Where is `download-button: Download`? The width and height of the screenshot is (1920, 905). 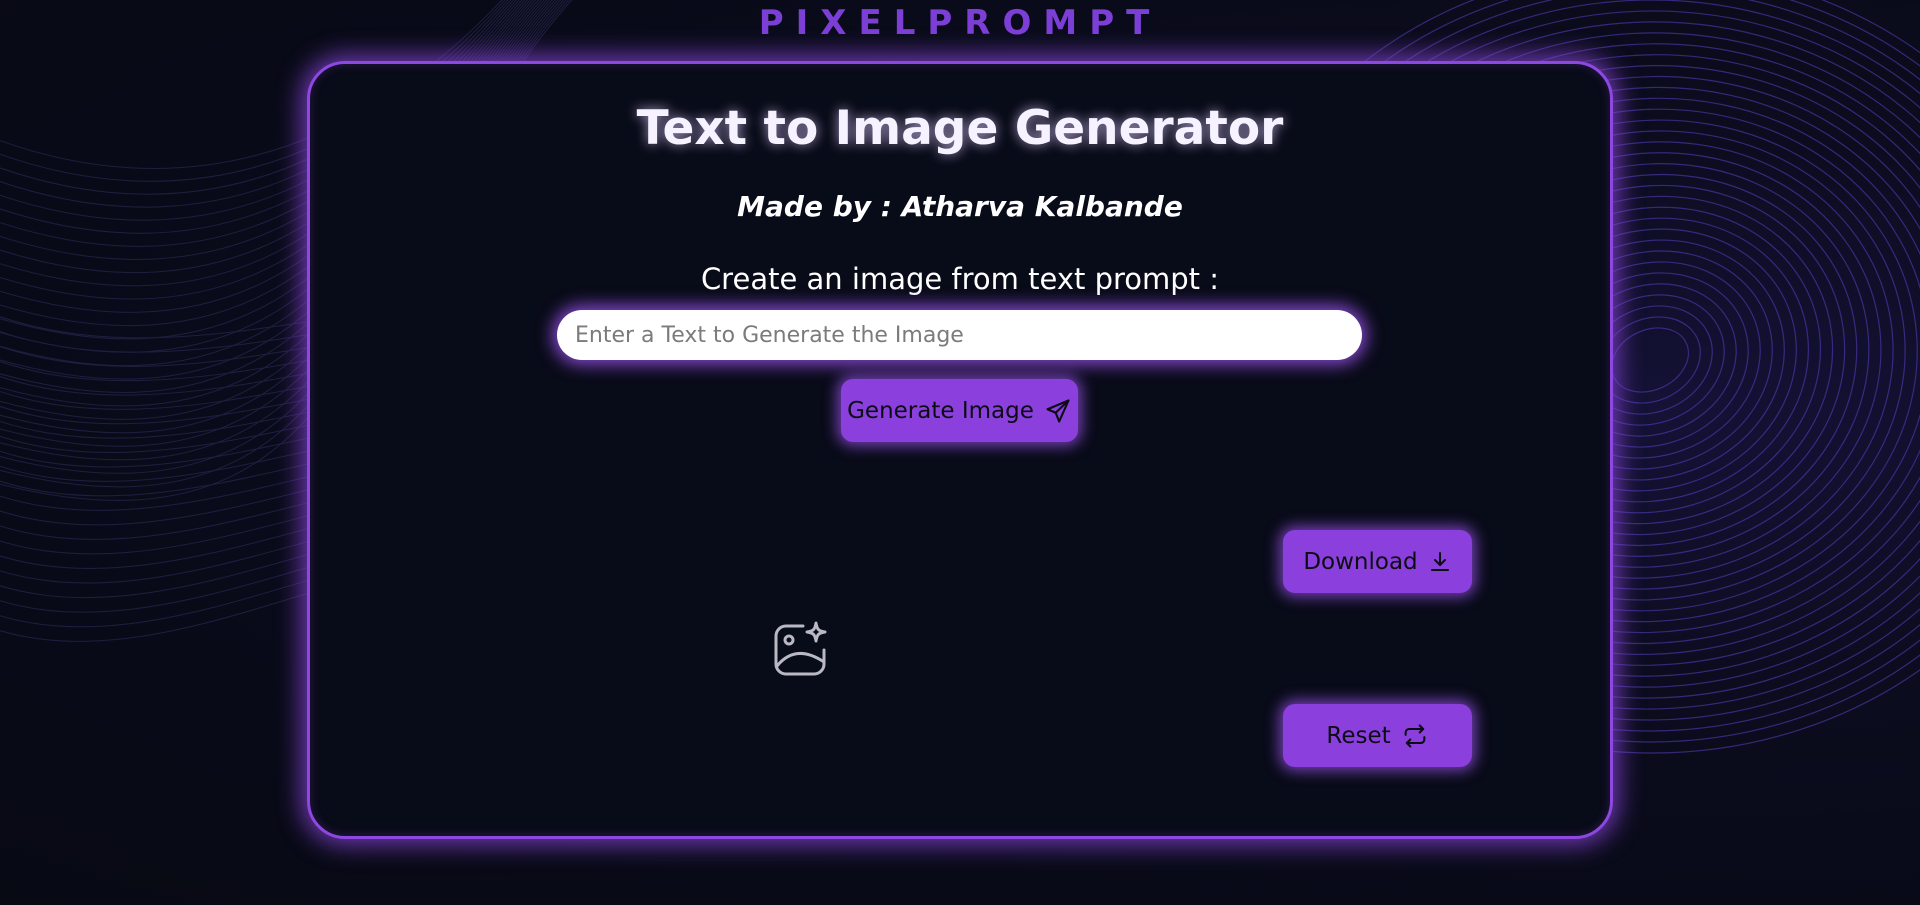 download-button: Download is located at coordinates (1377, 561).